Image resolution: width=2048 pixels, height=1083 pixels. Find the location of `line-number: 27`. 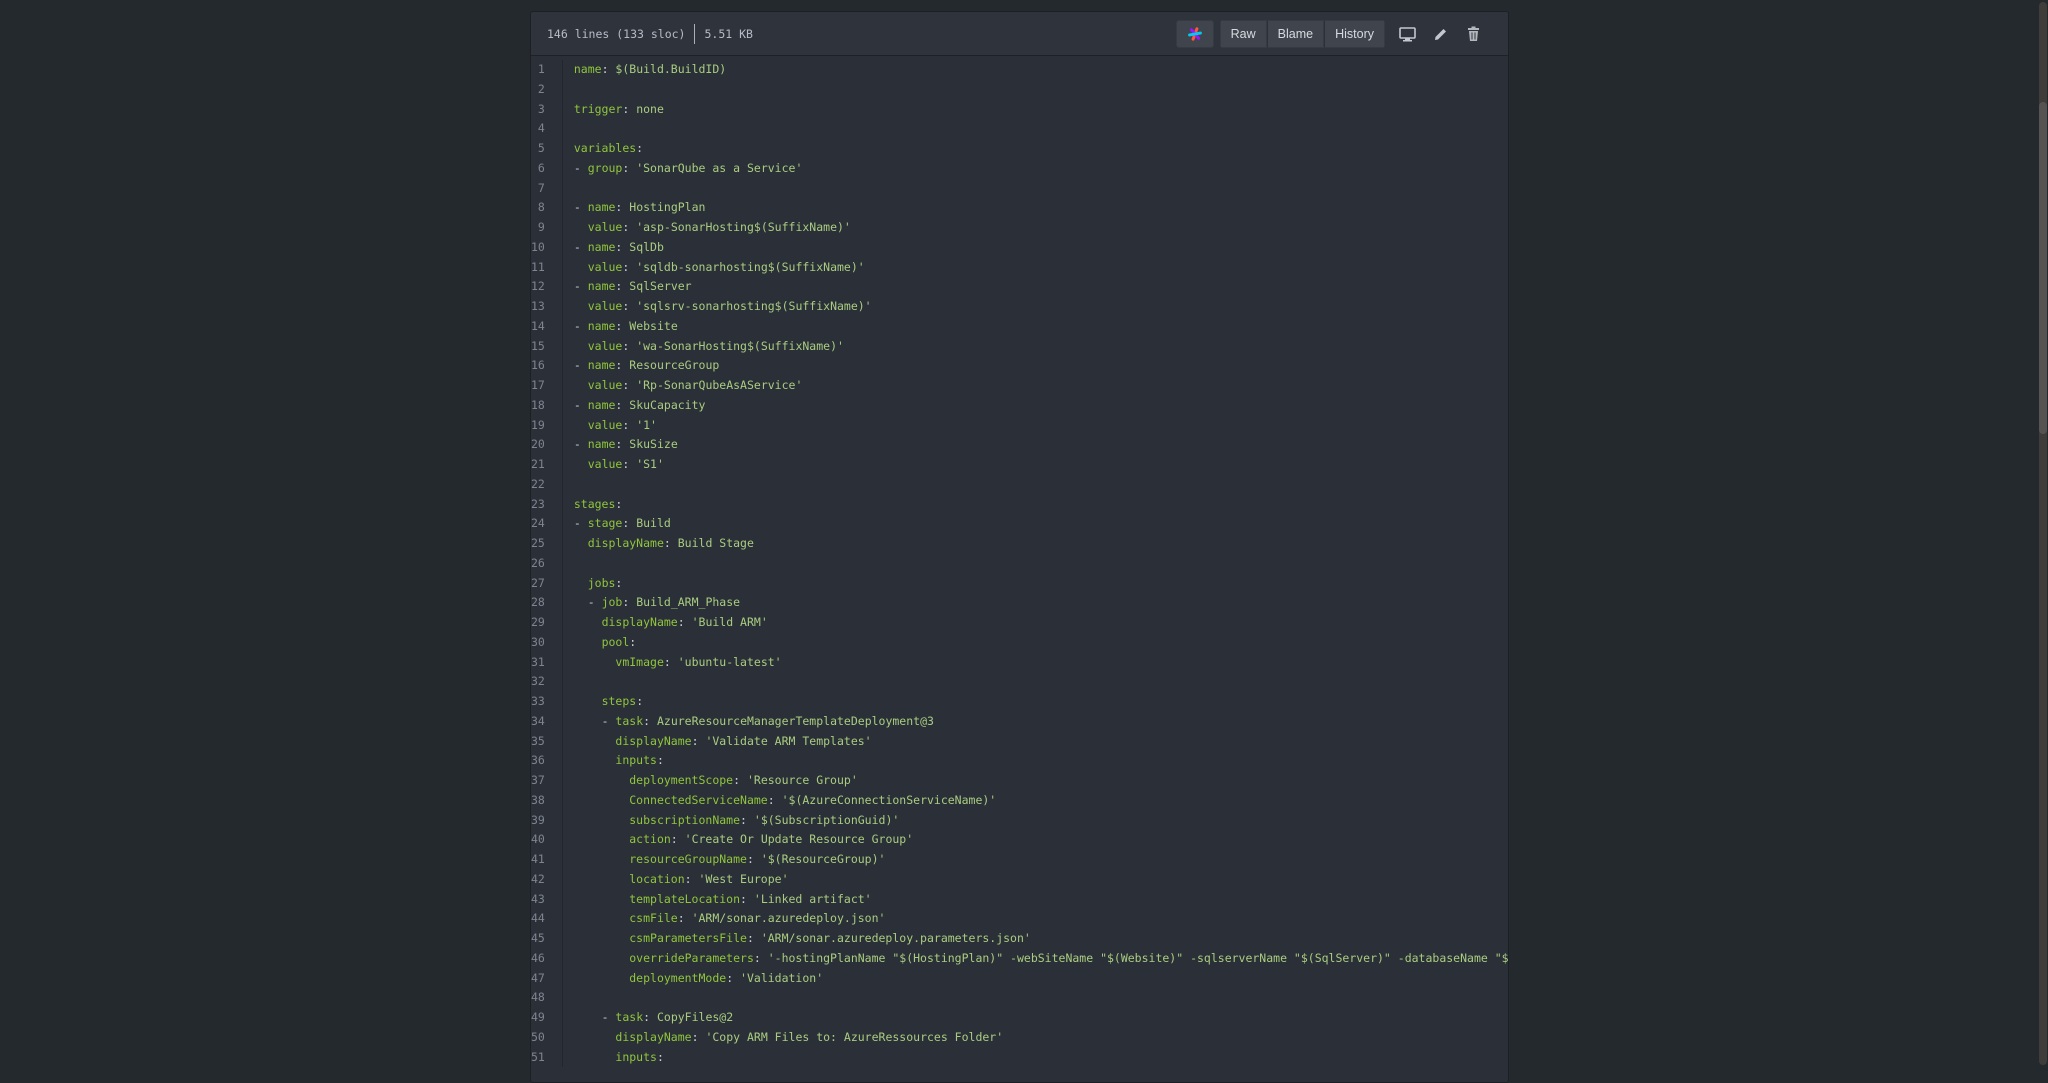

line-number: 27 is located at coordinates (546, 584).